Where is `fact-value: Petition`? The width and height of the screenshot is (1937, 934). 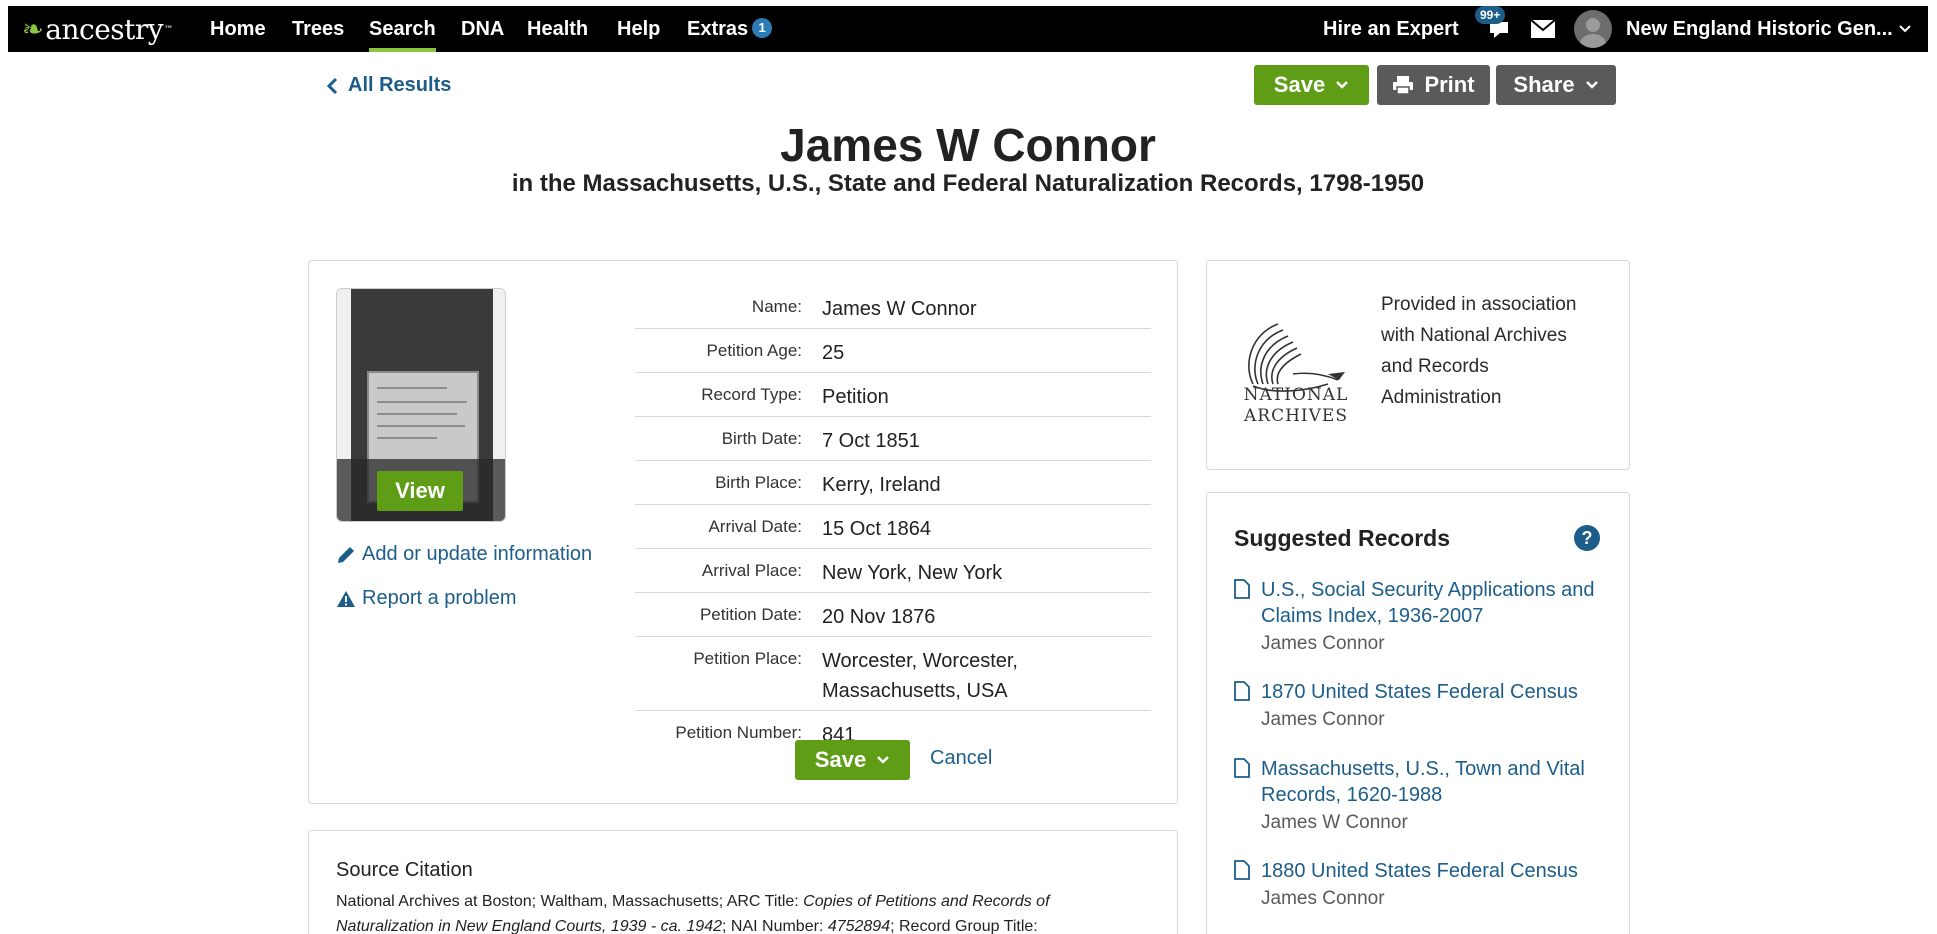
fact-value: Petition is located at coordinates (855, 397).